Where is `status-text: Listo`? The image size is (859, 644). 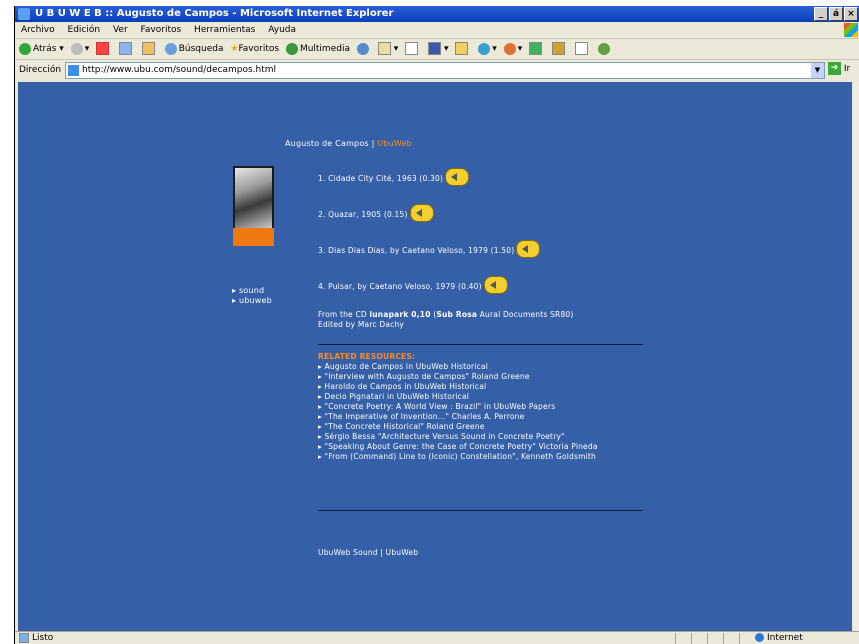 status-text: Listo is located at coordinates (36, 638).